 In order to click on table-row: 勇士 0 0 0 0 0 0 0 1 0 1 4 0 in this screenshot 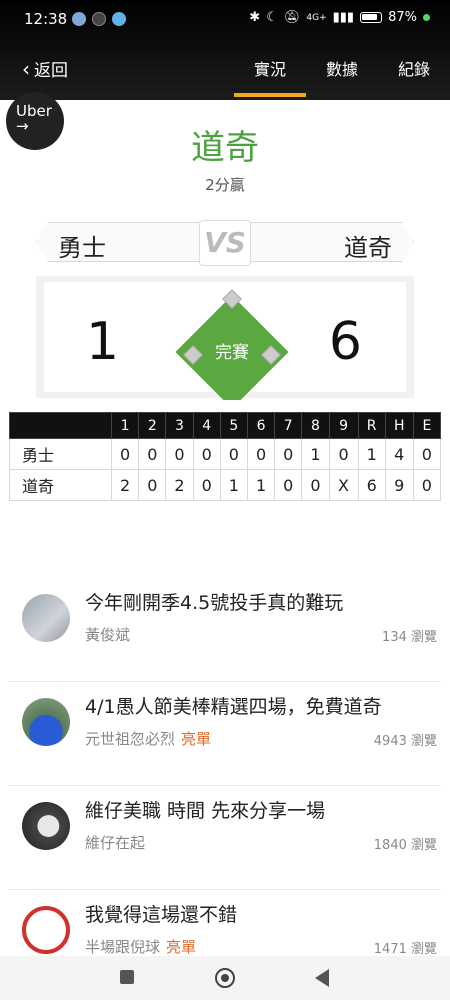, I will do `click(225, 454)`.